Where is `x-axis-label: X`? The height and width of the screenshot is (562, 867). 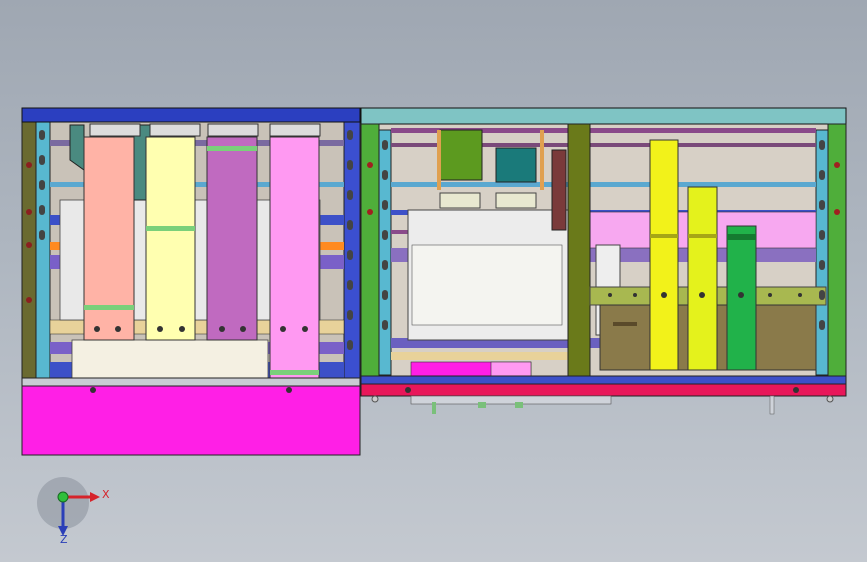
x-axis-label: X is located at coordinates (106, 494).